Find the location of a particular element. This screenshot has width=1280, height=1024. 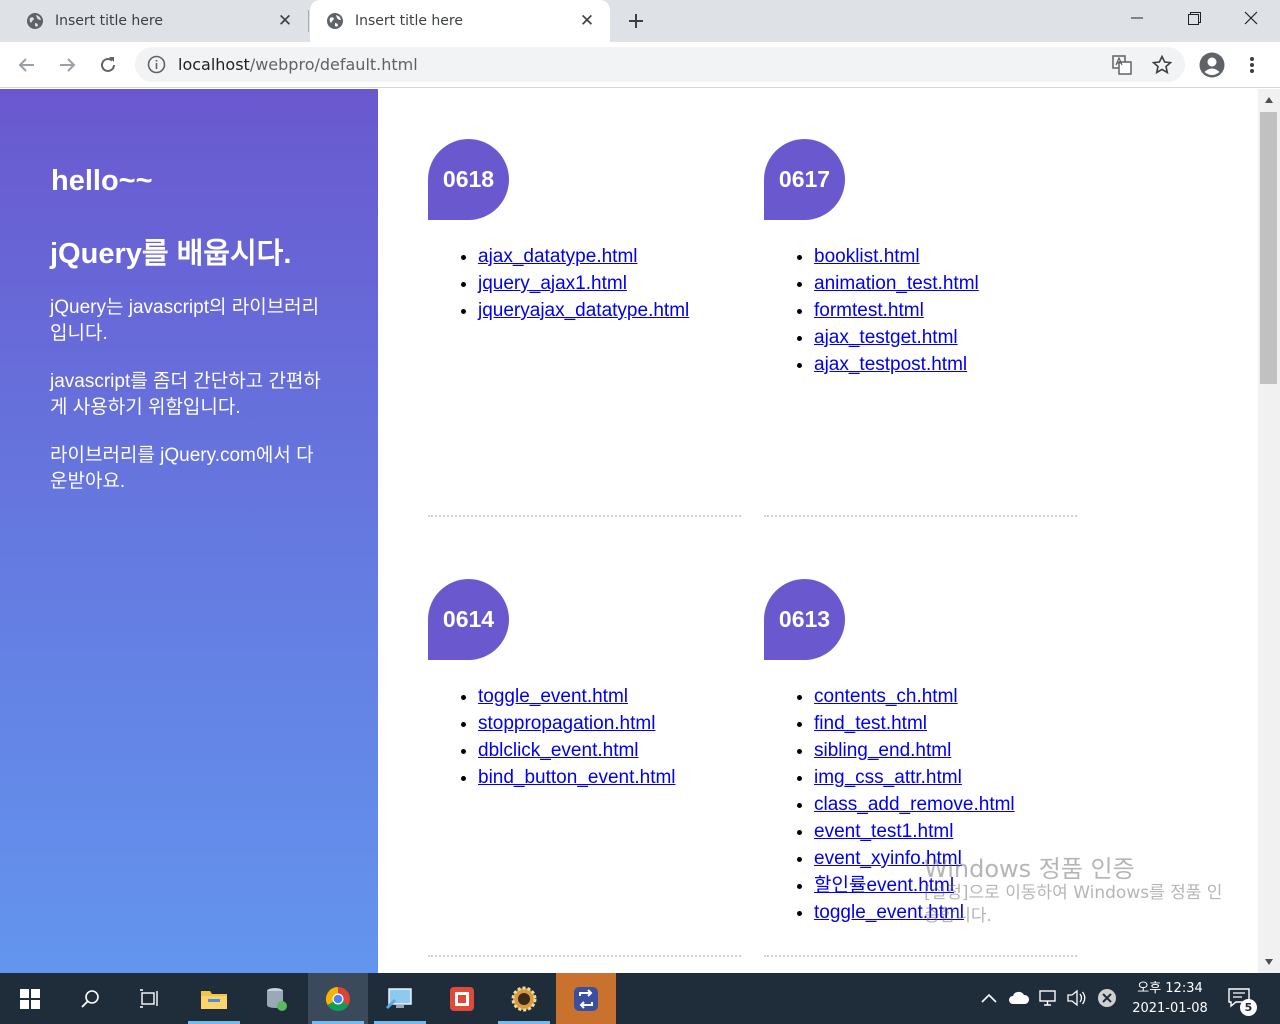

reload-icon is located at coordinates (108, 64).